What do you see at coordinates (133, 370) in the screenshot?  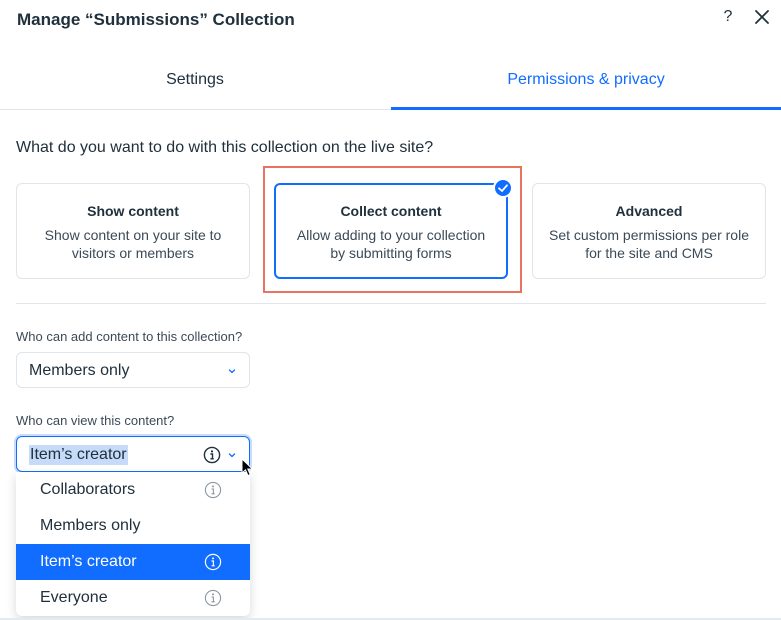 I see `add-content-select: Members only` at bounding box center [133, 370].